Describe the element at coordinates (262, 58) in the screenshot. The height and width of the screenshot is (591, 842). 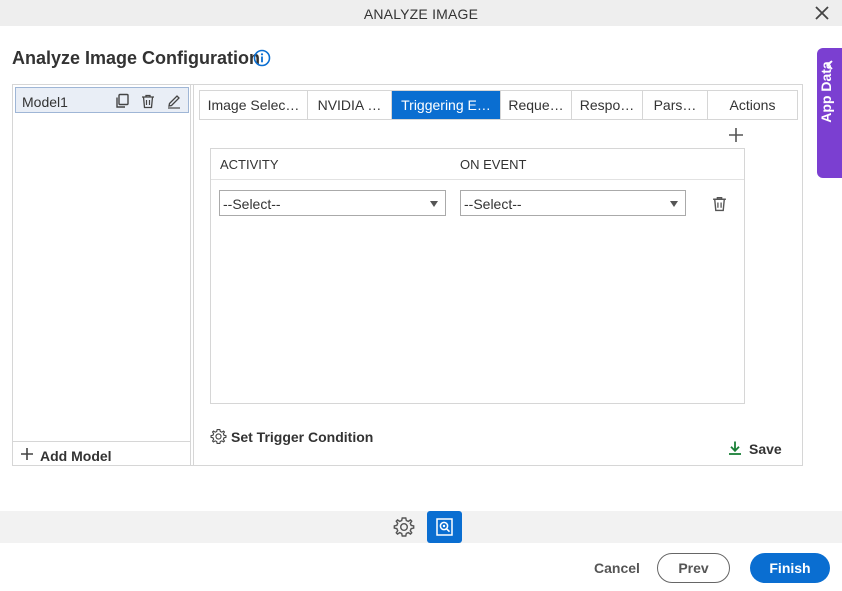
I see `info-icon` at that location.